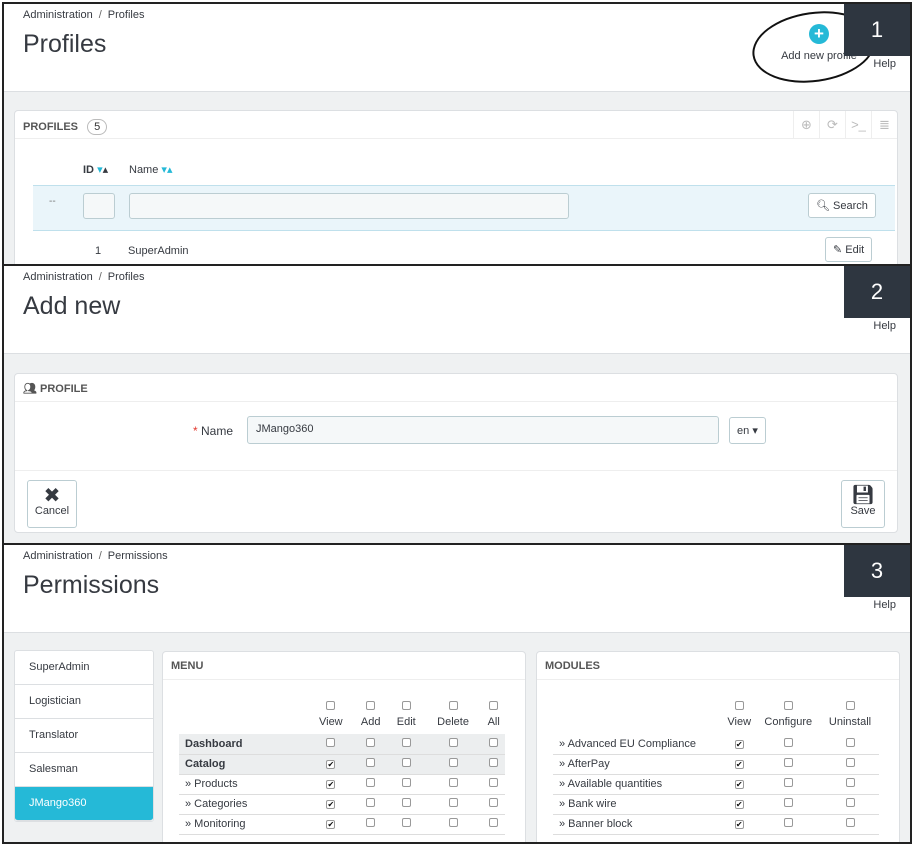 The image size is (914, 845). What do you see at coordinates (84, 736) in the screenshot?
I see `profile-tab-translator: Translator` at bounding box center [84, 736].